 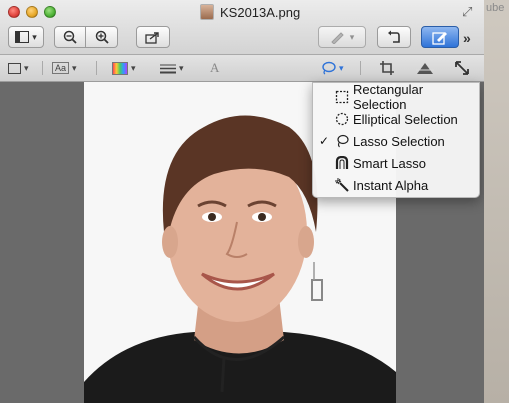 I want to click on color-dropdown-arrow: ▾, so click(x=133, y=67).